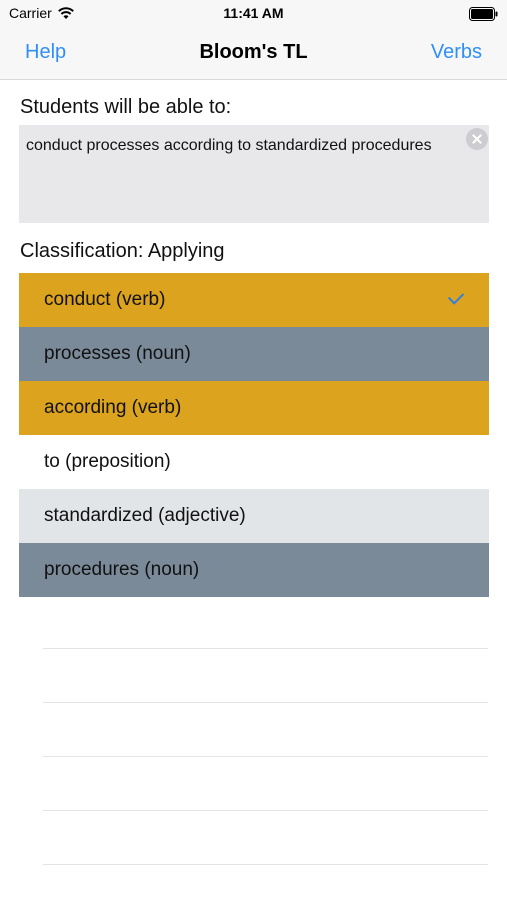 Image resolution: width=507 pixels, height=900 pixels. What do you see at coordinates (254, 462) in the screenshot?
I see `word-row-to: to (preposition)` at bounding box center [254, 462].